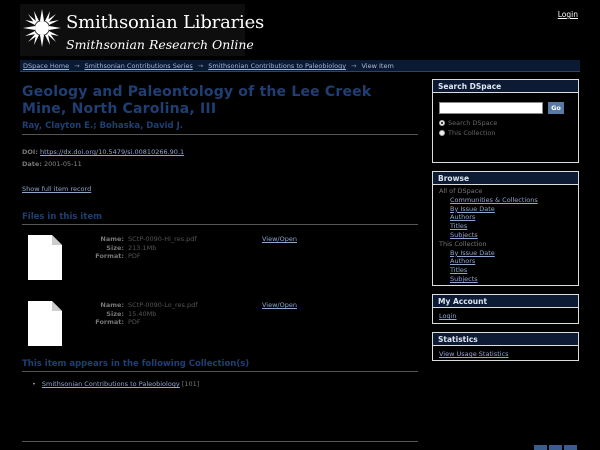 This screenshot has height=450, width=600. What do you see at coordinates (491, 108) in the screenshot?
I see `search-input` at bounding box center [491, 108].